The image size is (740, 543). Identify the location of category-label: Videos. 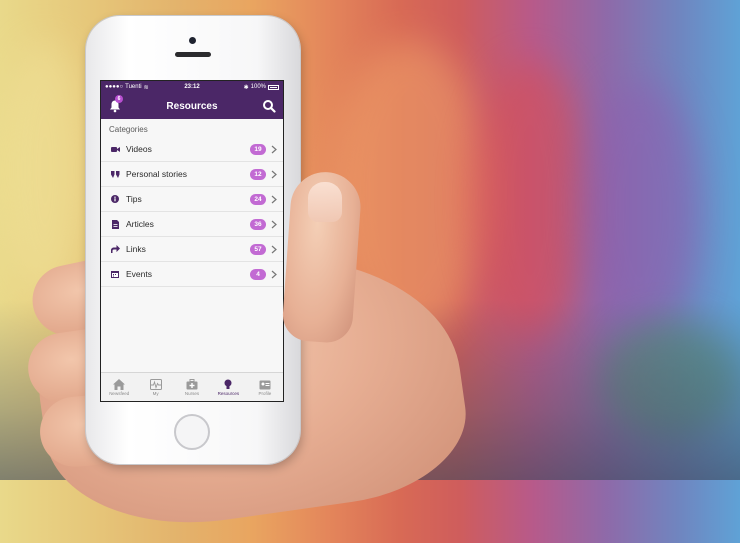
(139, 149).